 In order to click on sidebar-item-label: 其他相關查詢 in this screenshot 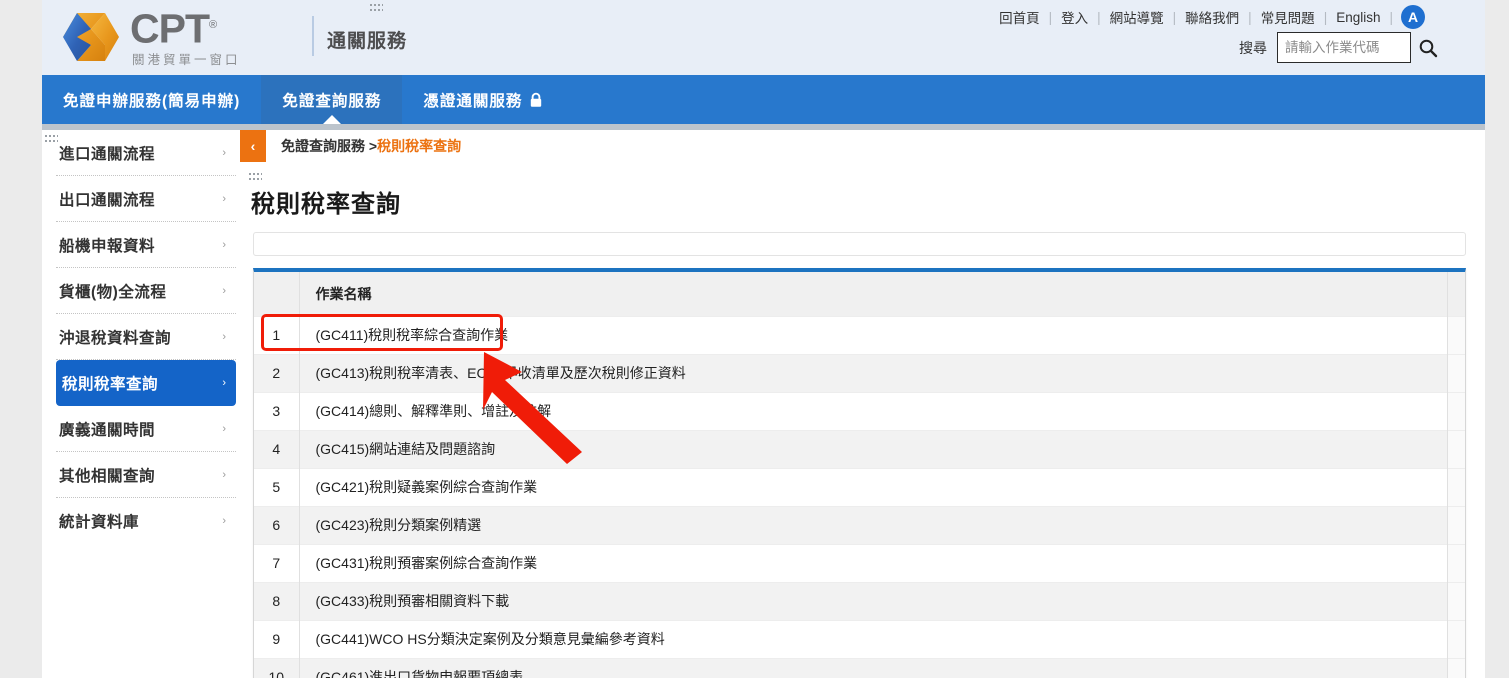, I will do `click(107, 476)`.